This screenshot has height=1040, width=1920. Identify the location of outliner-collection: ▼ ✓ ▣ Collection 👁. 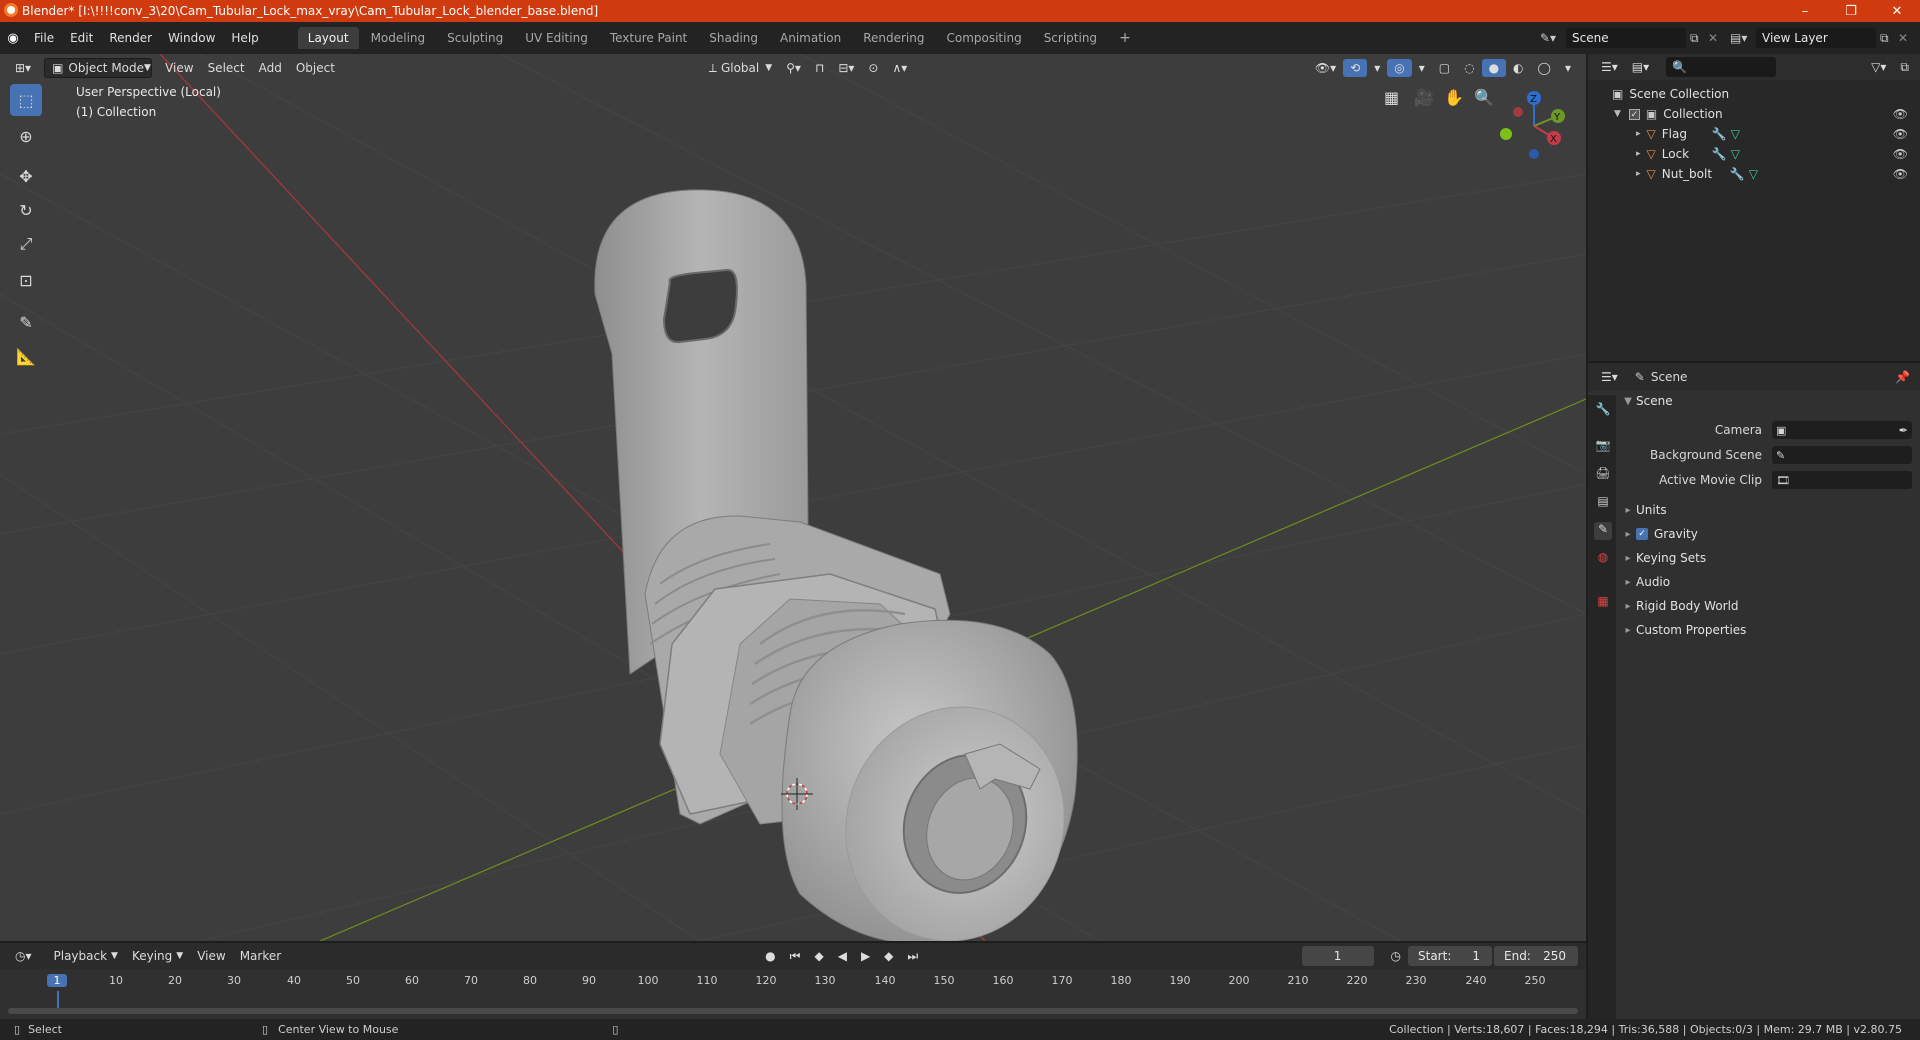
(1754, 114).